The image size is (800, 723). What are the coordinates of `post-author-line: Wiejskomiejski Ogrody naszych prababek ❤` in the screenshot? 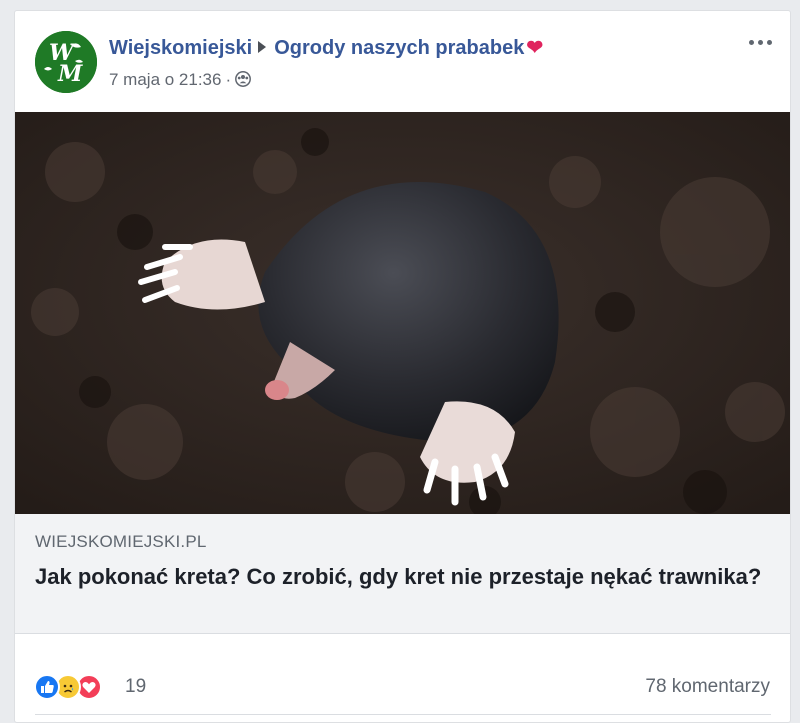 It's located at (326, 47).